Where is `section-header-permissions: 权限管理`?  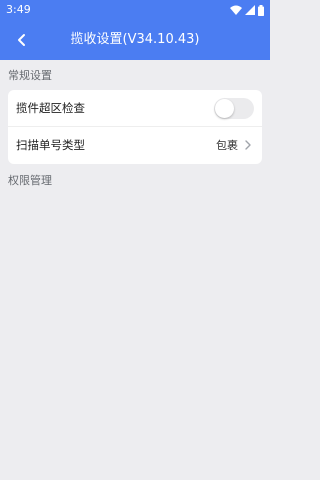 section-header-permissions: 权限管理 is located at coordinates (30, 180).